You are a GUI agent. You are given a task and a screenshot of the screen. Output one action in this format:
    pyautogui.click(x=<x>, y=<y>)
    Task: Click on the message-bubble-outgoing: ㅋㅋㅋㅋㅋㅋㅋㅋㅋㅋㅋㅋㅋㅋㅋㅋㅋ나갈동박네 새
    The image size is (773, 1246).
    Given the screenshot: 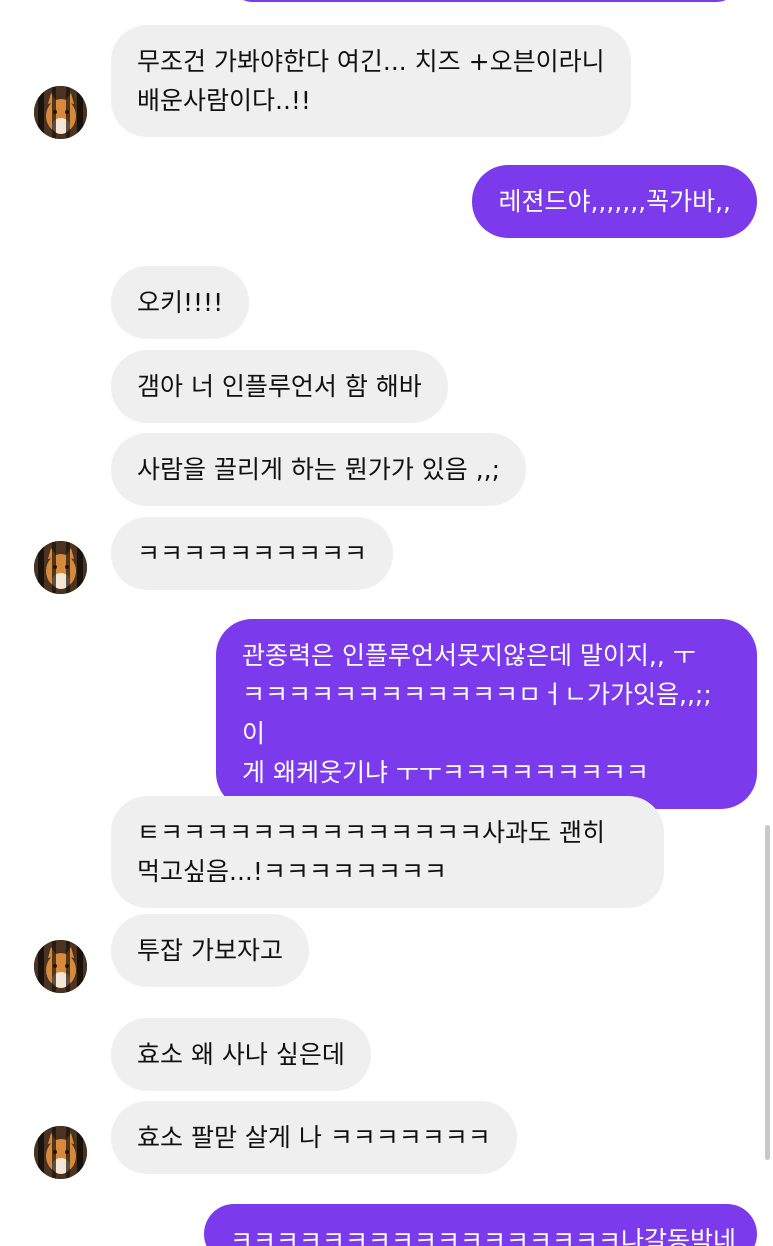 What is the action you would take?
    pyautogui.click(x=480, y=1225)
    